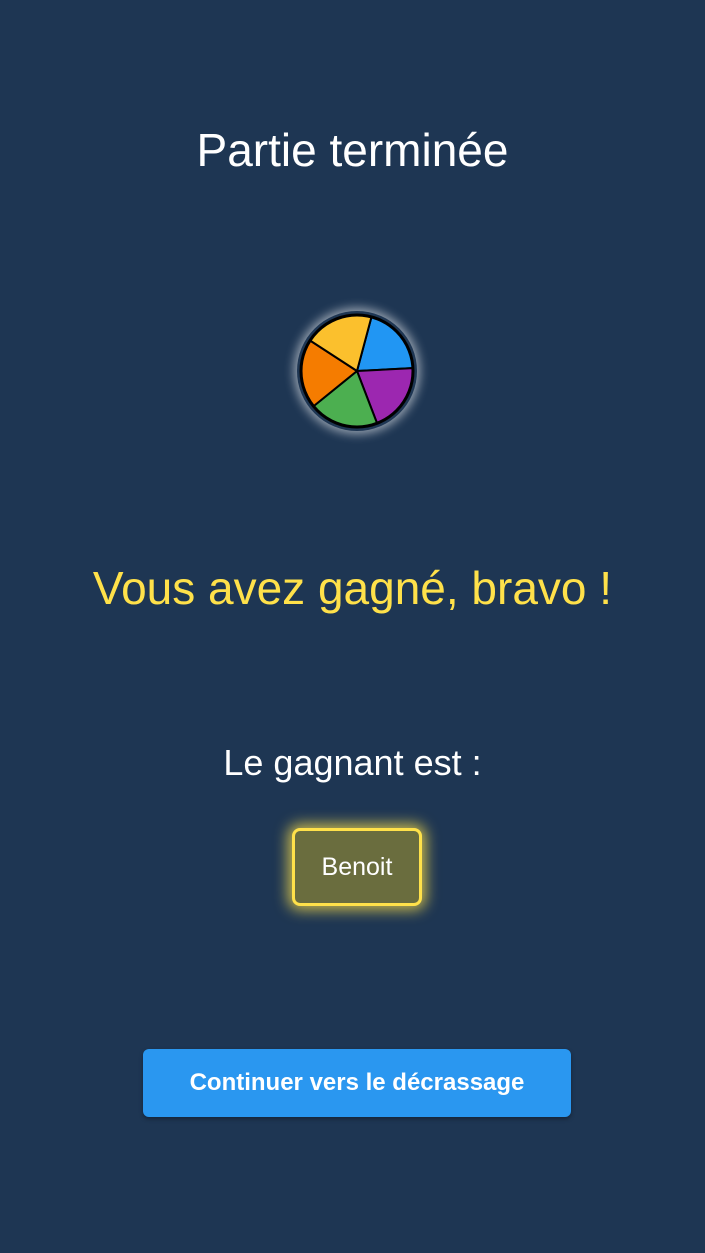 Image resolution: width=705 pixels, height=1253 pixels. I want to click on continue-button: Continuer vers le décrassage, so click(357, 1083).